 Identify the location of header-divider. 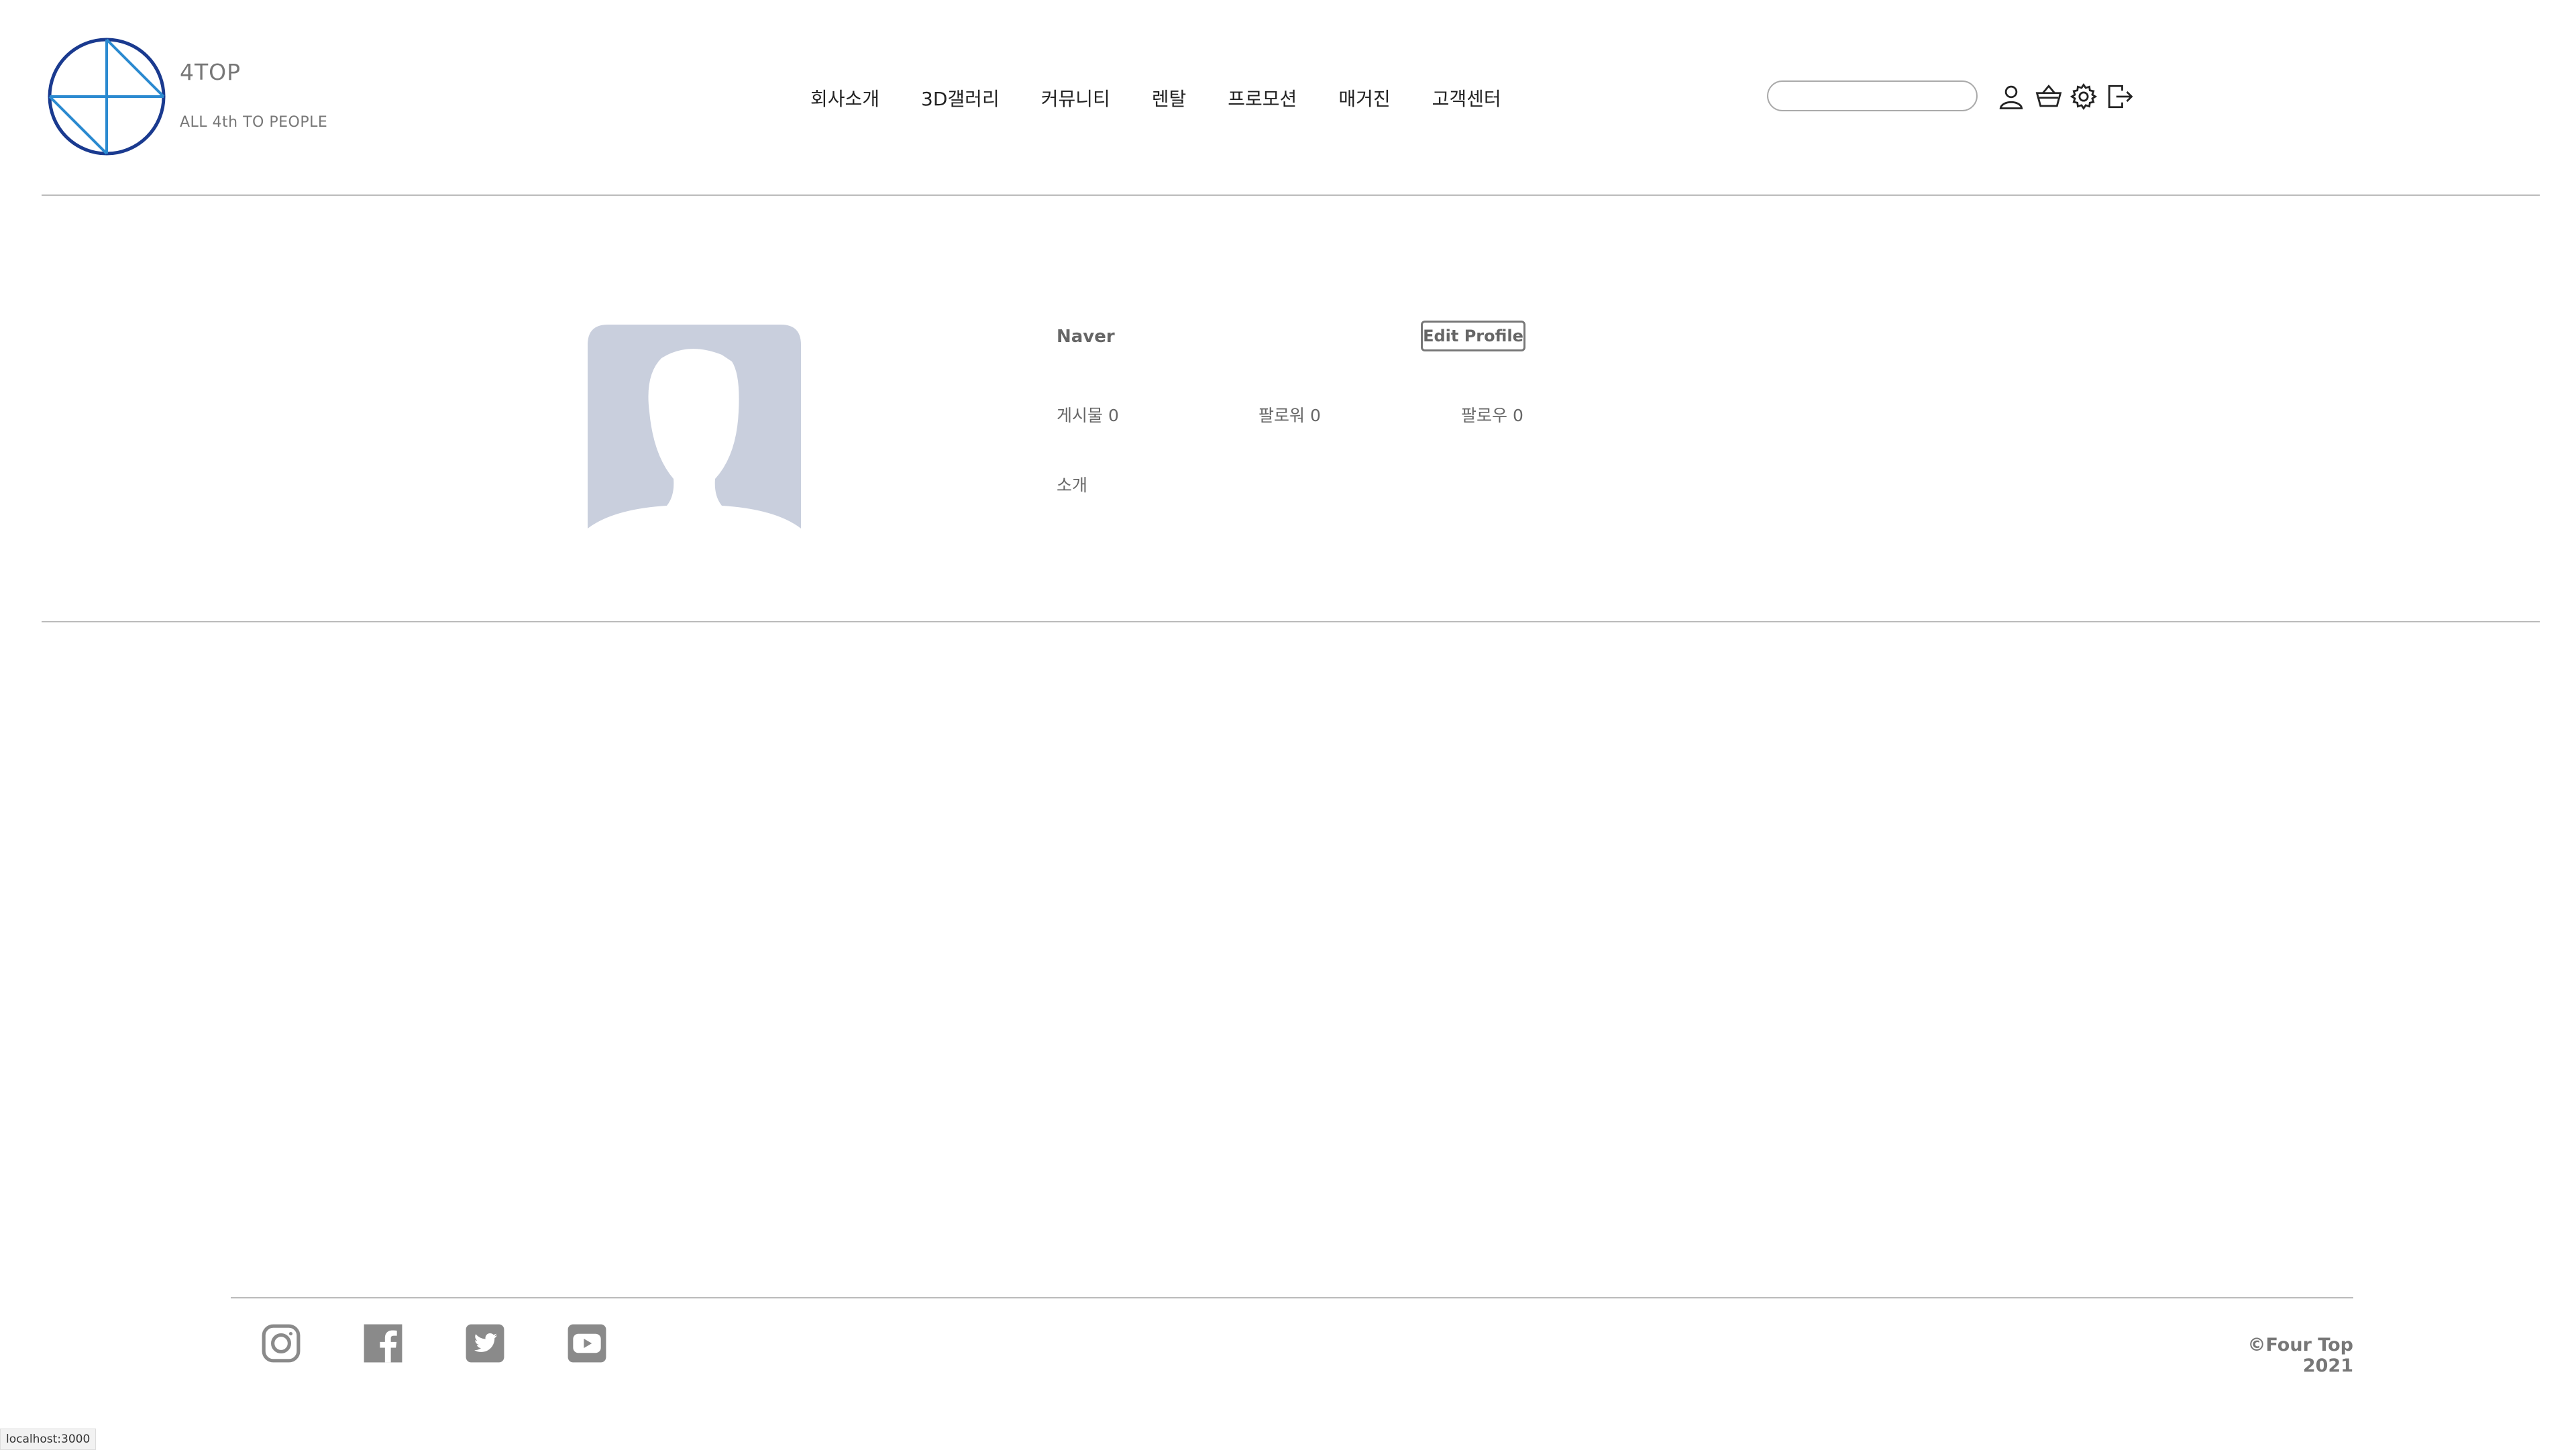
(1291, 195).